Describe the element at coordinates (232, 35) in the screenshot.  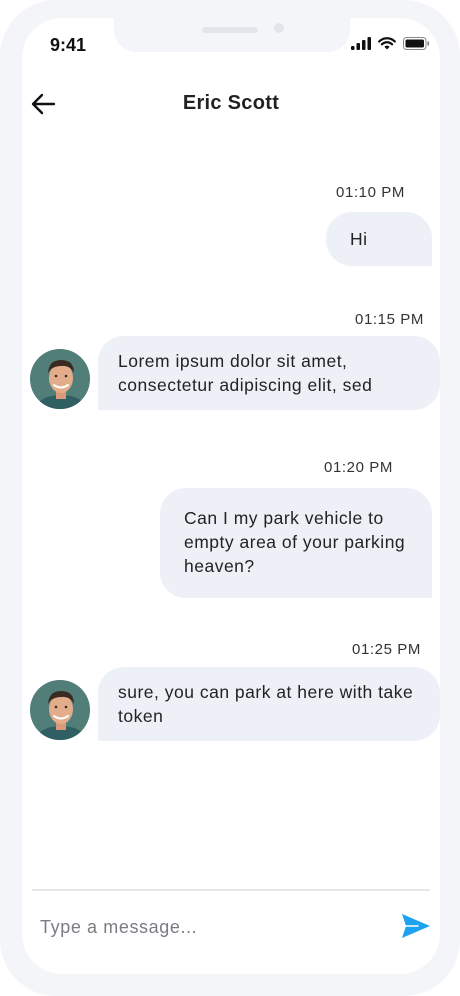
I see `device-notch` at that location.